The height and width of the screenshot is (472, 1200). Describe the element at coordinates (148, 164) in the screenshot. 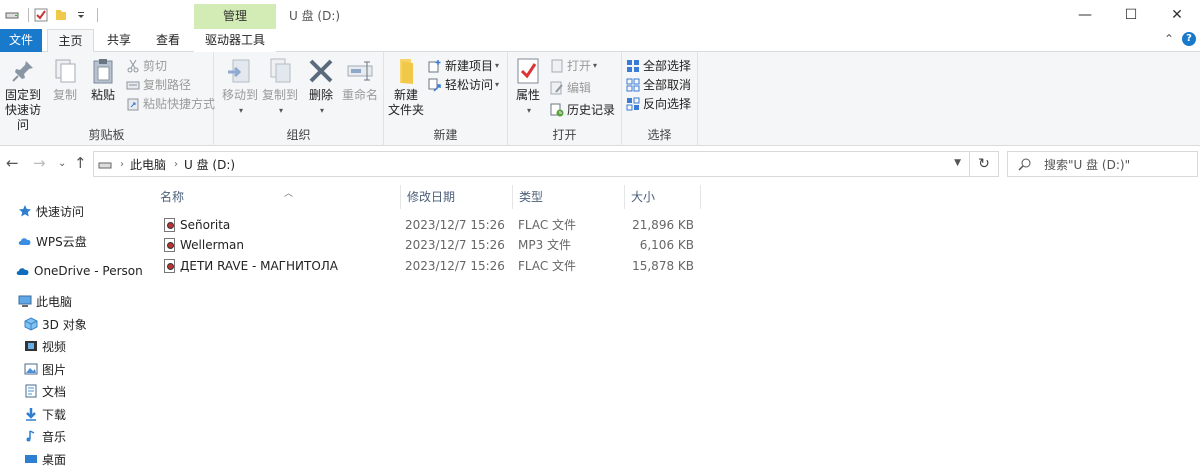

I see `breadcrumb-this-pc: 此电脑` at that location.